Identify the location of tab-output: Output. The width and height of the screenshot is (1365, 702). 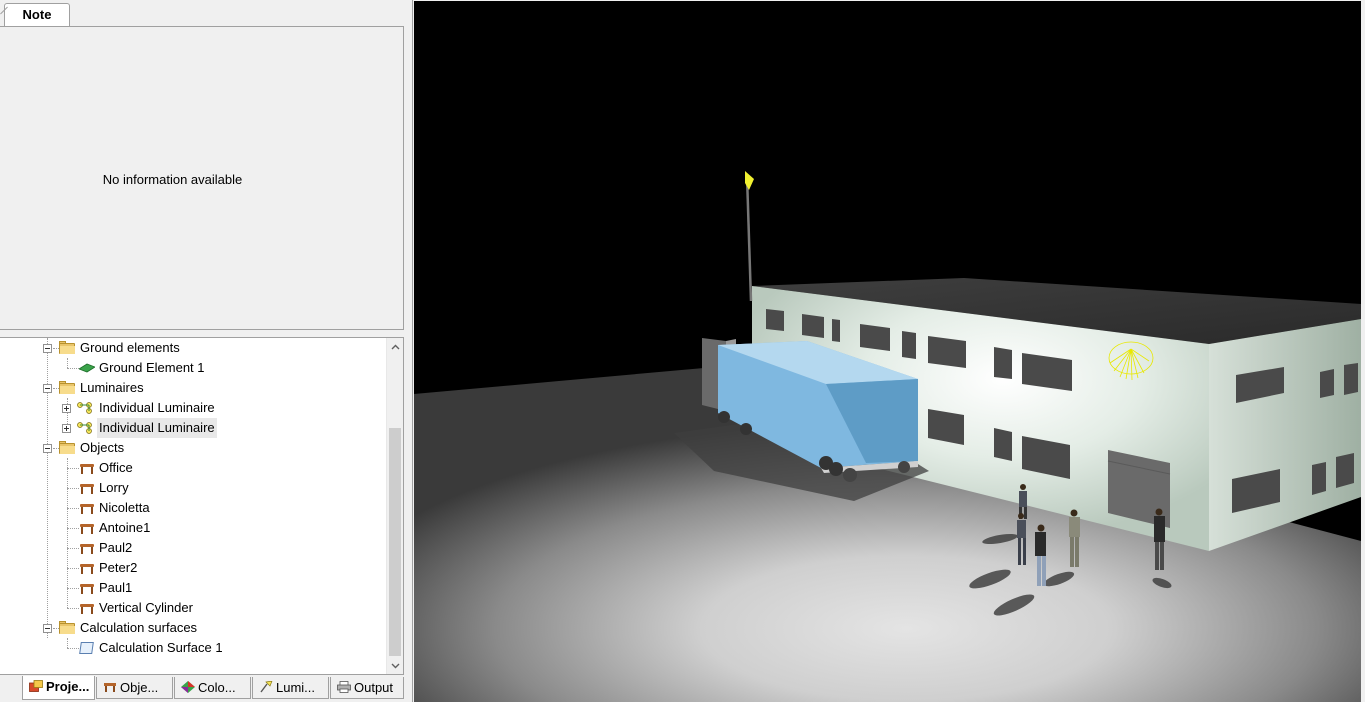
(367, 688).